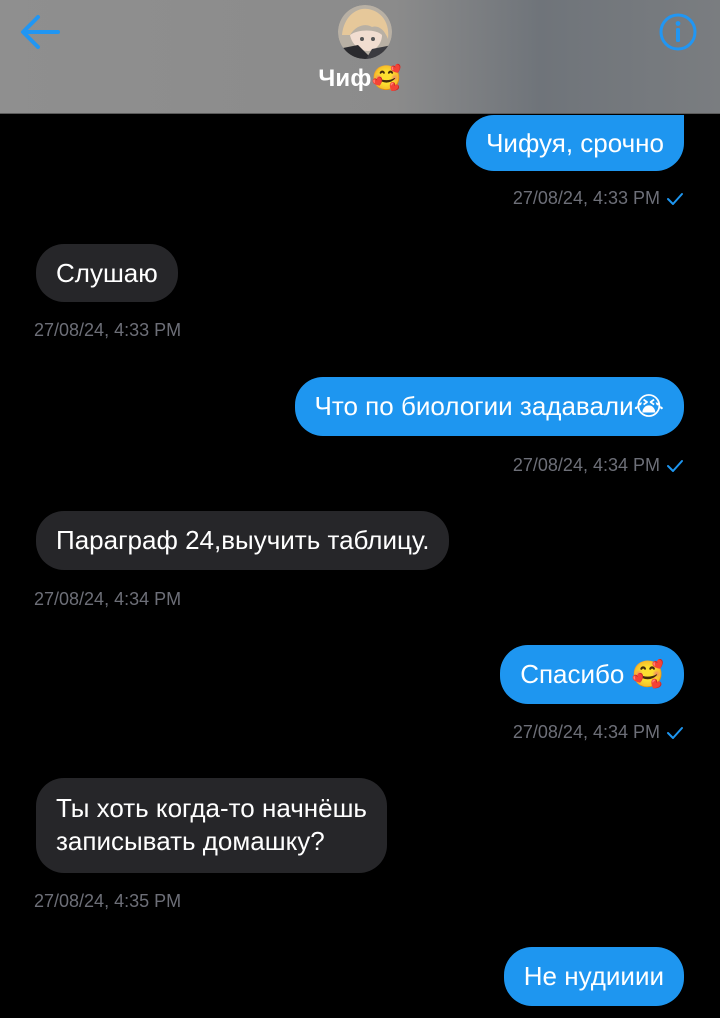  I want to click on message-text-line: записывать домашку?, so click(190, 841).